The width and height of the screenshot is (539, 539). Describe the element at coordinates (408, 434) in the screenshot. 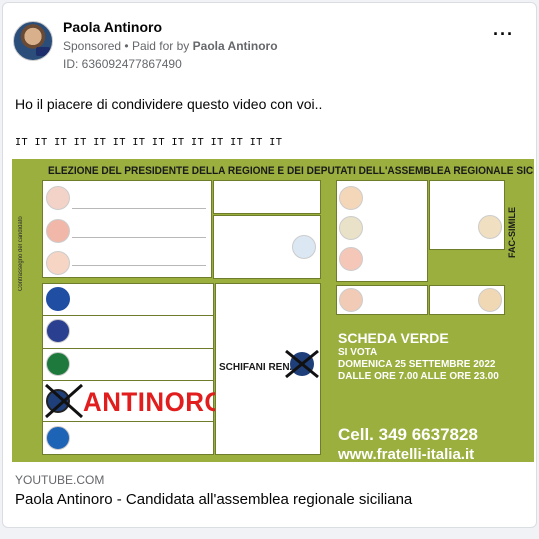

I see `contact-phone: Cell. 349 6637828` at that location.